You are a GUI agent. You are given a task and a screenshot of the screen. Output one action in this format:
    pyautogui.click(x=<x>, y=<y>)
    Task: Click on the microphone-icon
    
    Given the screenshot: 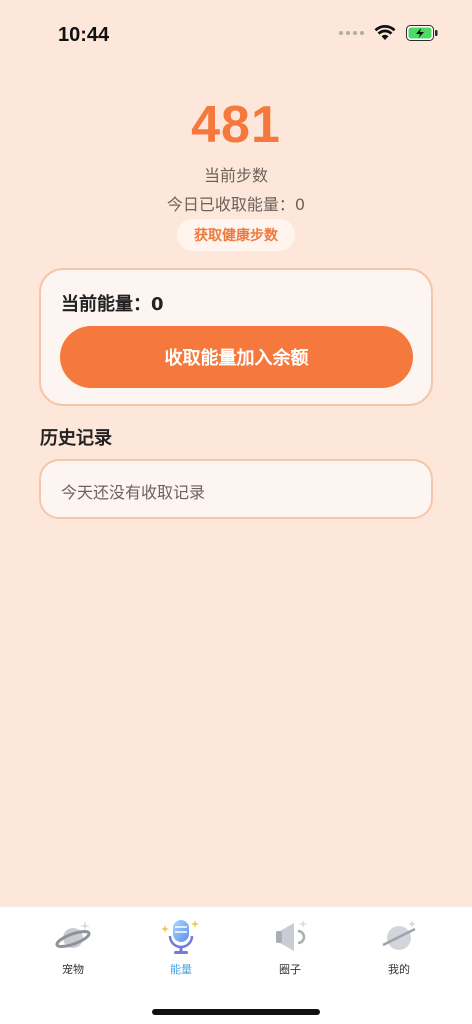 What is the action you would take?
    pyautogui.click(x=180, y=937)
    